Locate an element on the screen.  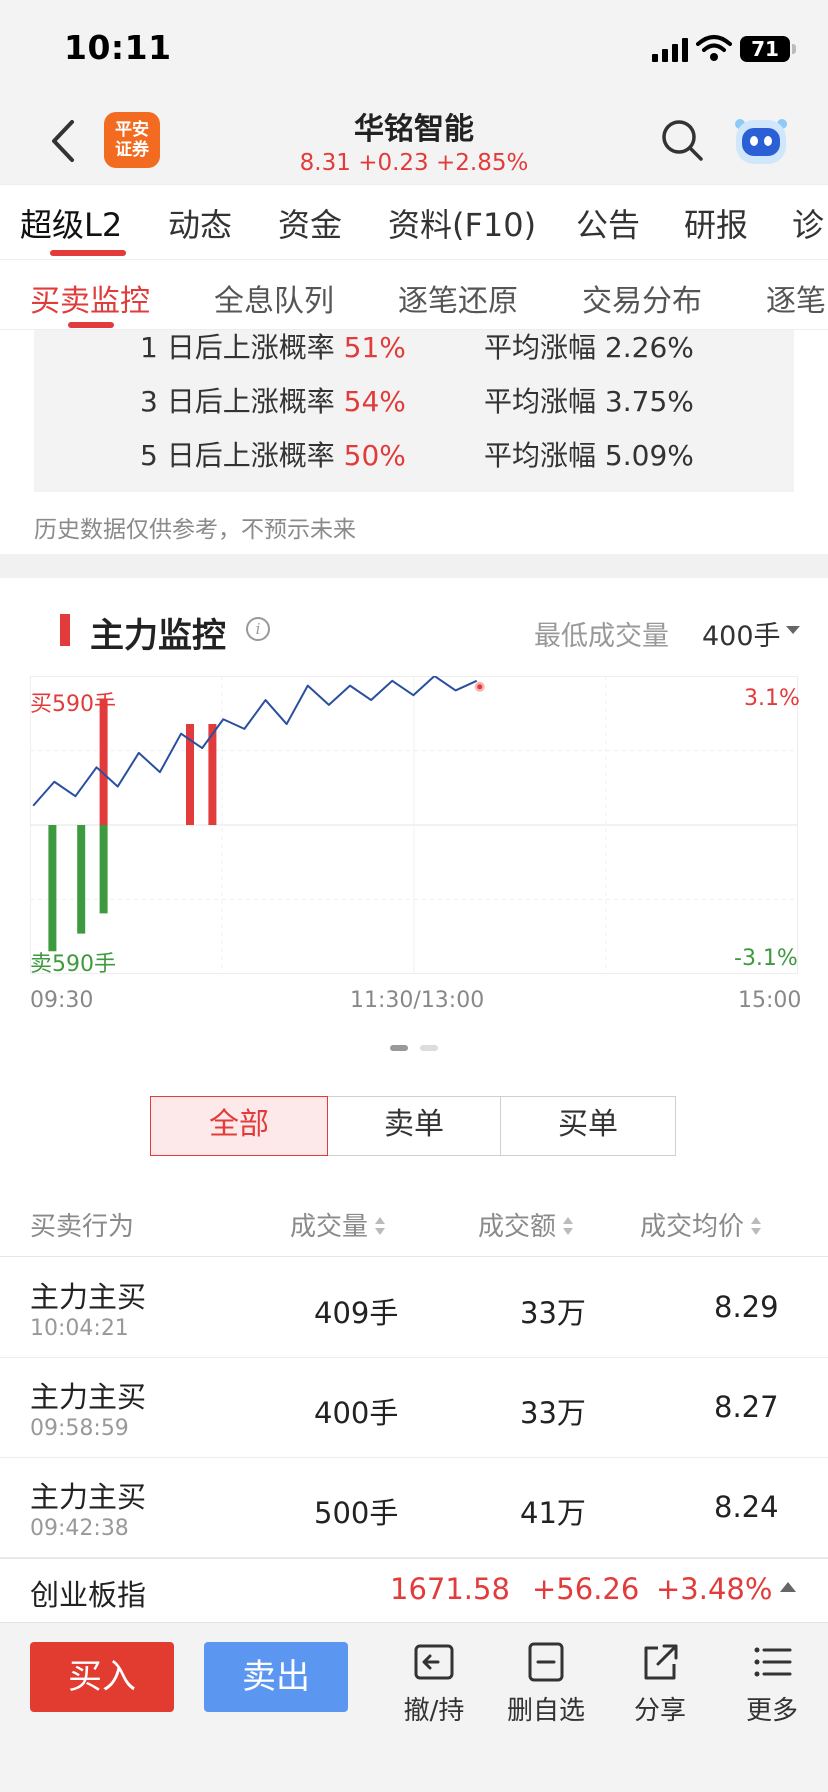
column-header-amount: 成交额 is located at coordinates (526, 1224).